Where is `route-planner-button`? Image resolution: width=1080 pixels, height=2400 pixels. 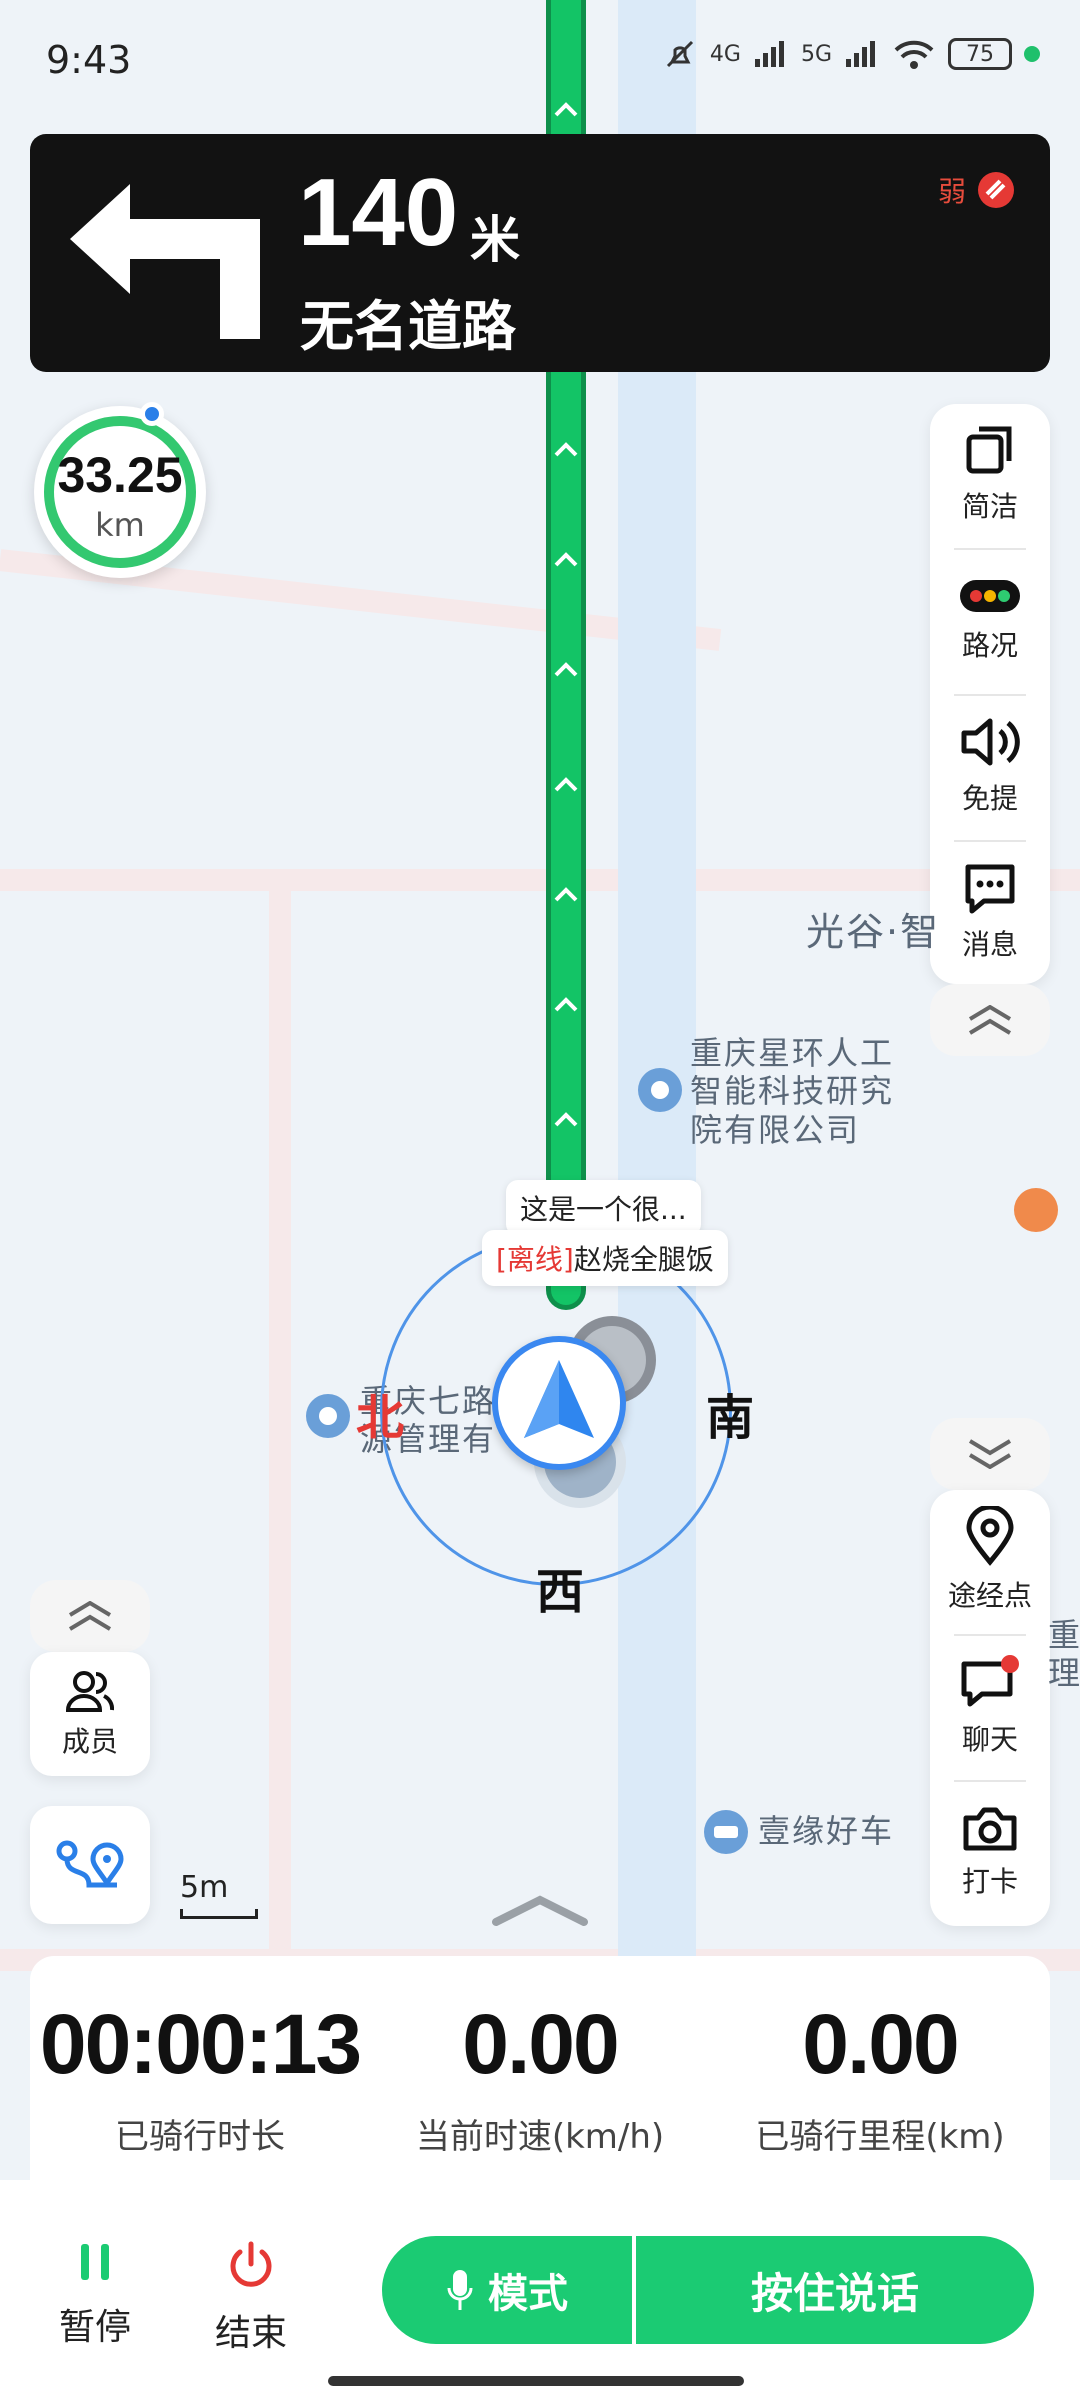 route-planner-button is located at coordinates (90, 1865).